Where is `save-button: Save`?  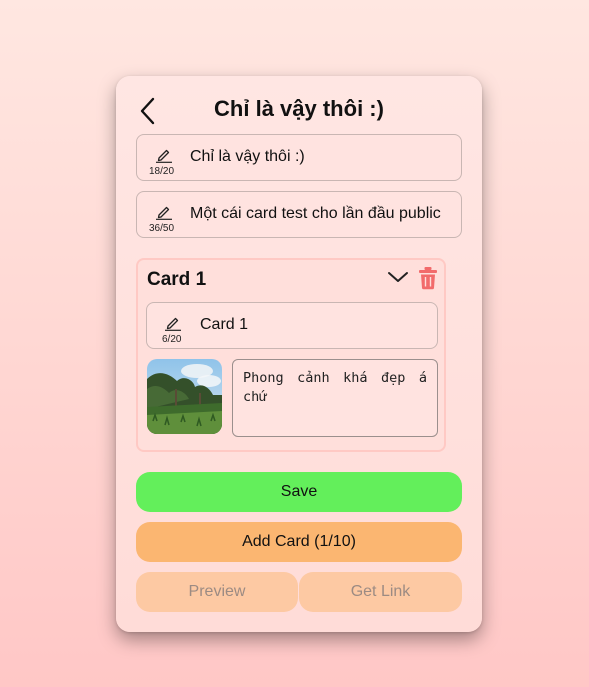 save-button: Save is located at coordinates (299, 492).